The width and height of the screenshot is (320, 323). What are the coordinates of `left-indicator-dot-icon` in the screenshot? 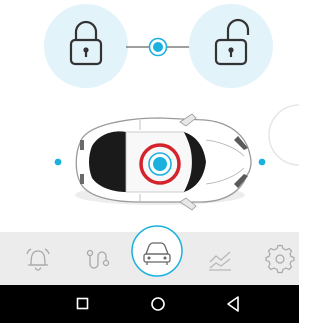 It's located at (58, 162).